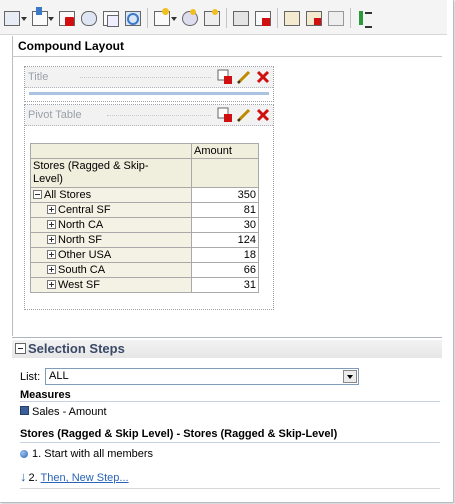 The image size is (455, 504). What do you see at coordinates (291, 18) in the screenshot?
I see `compound-layout-icon` at bounding box center [291, 18].